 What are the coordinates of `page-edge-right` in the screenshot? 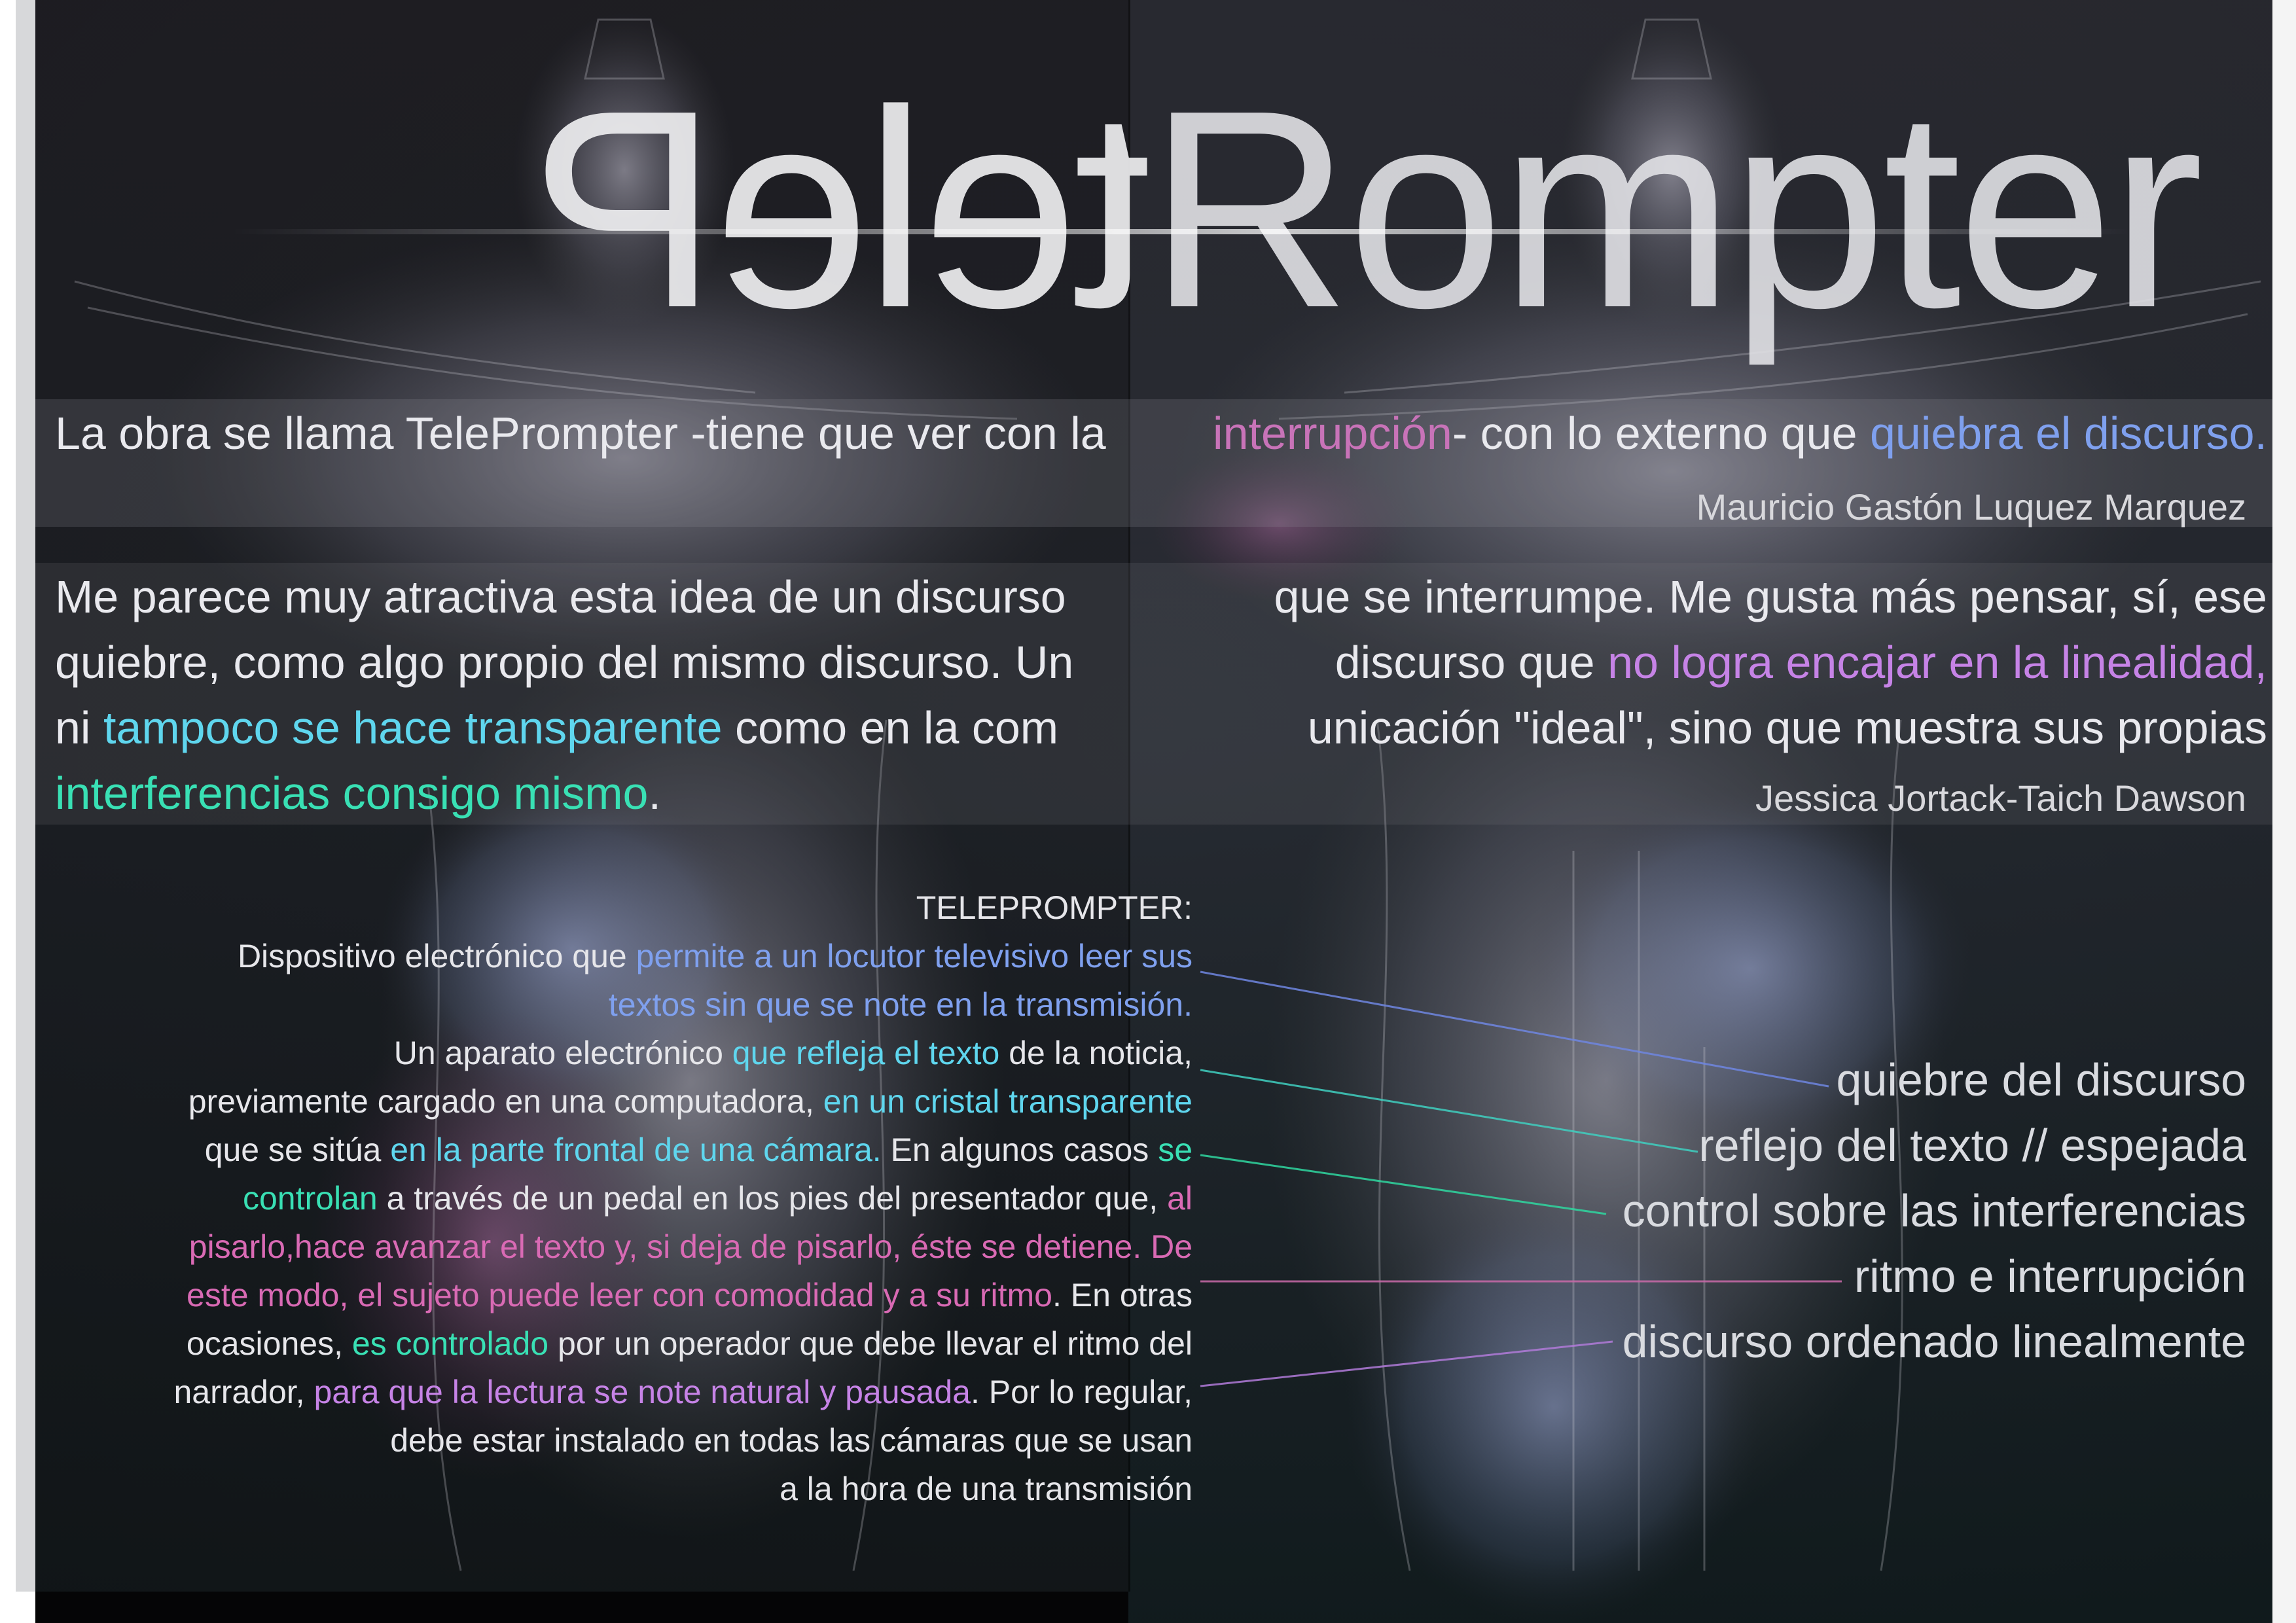 It's located at (2284, 811).